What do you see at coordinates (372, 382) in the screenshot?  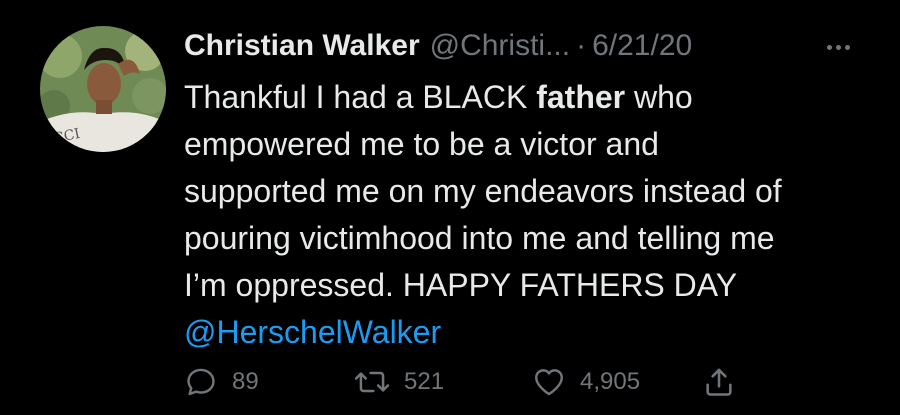 I see `retweet-icon` at bounding box center [372, 382].